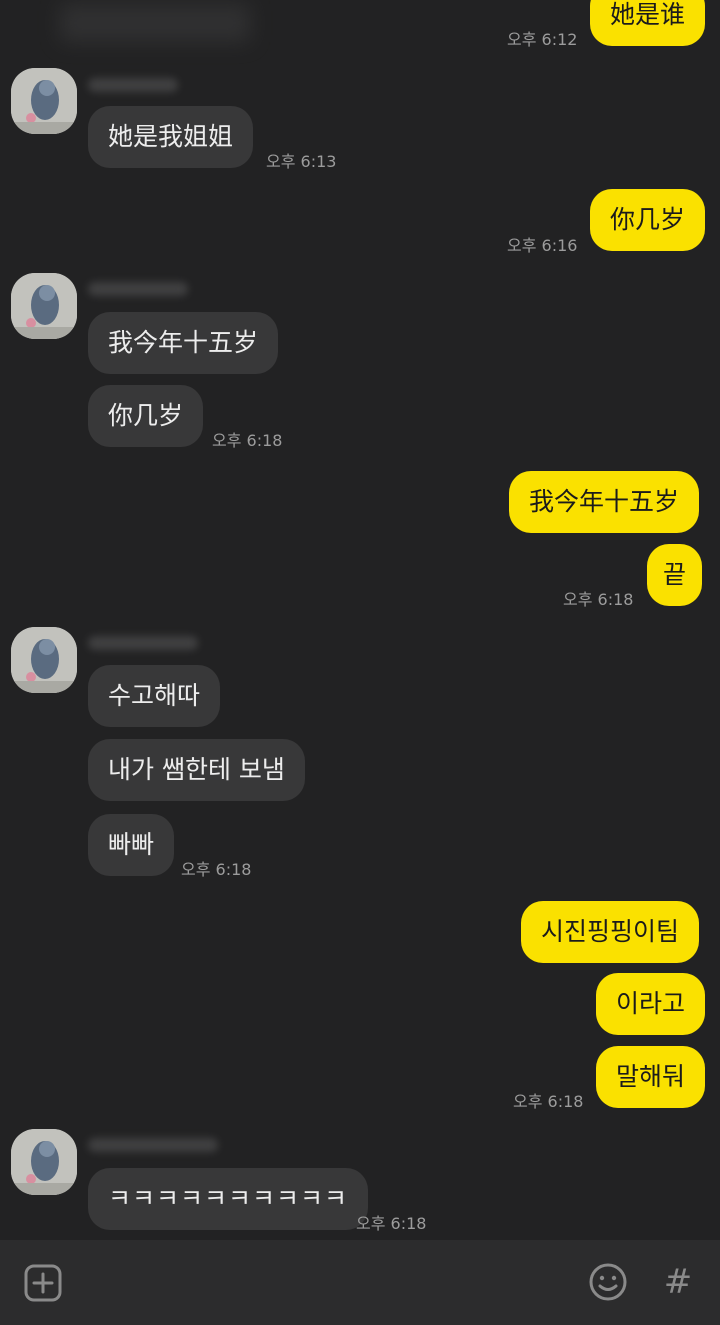  Describe the element at coordinates (542, 39) in the screenshot. I see `message-timestamp: 오후 6:12` at that location.